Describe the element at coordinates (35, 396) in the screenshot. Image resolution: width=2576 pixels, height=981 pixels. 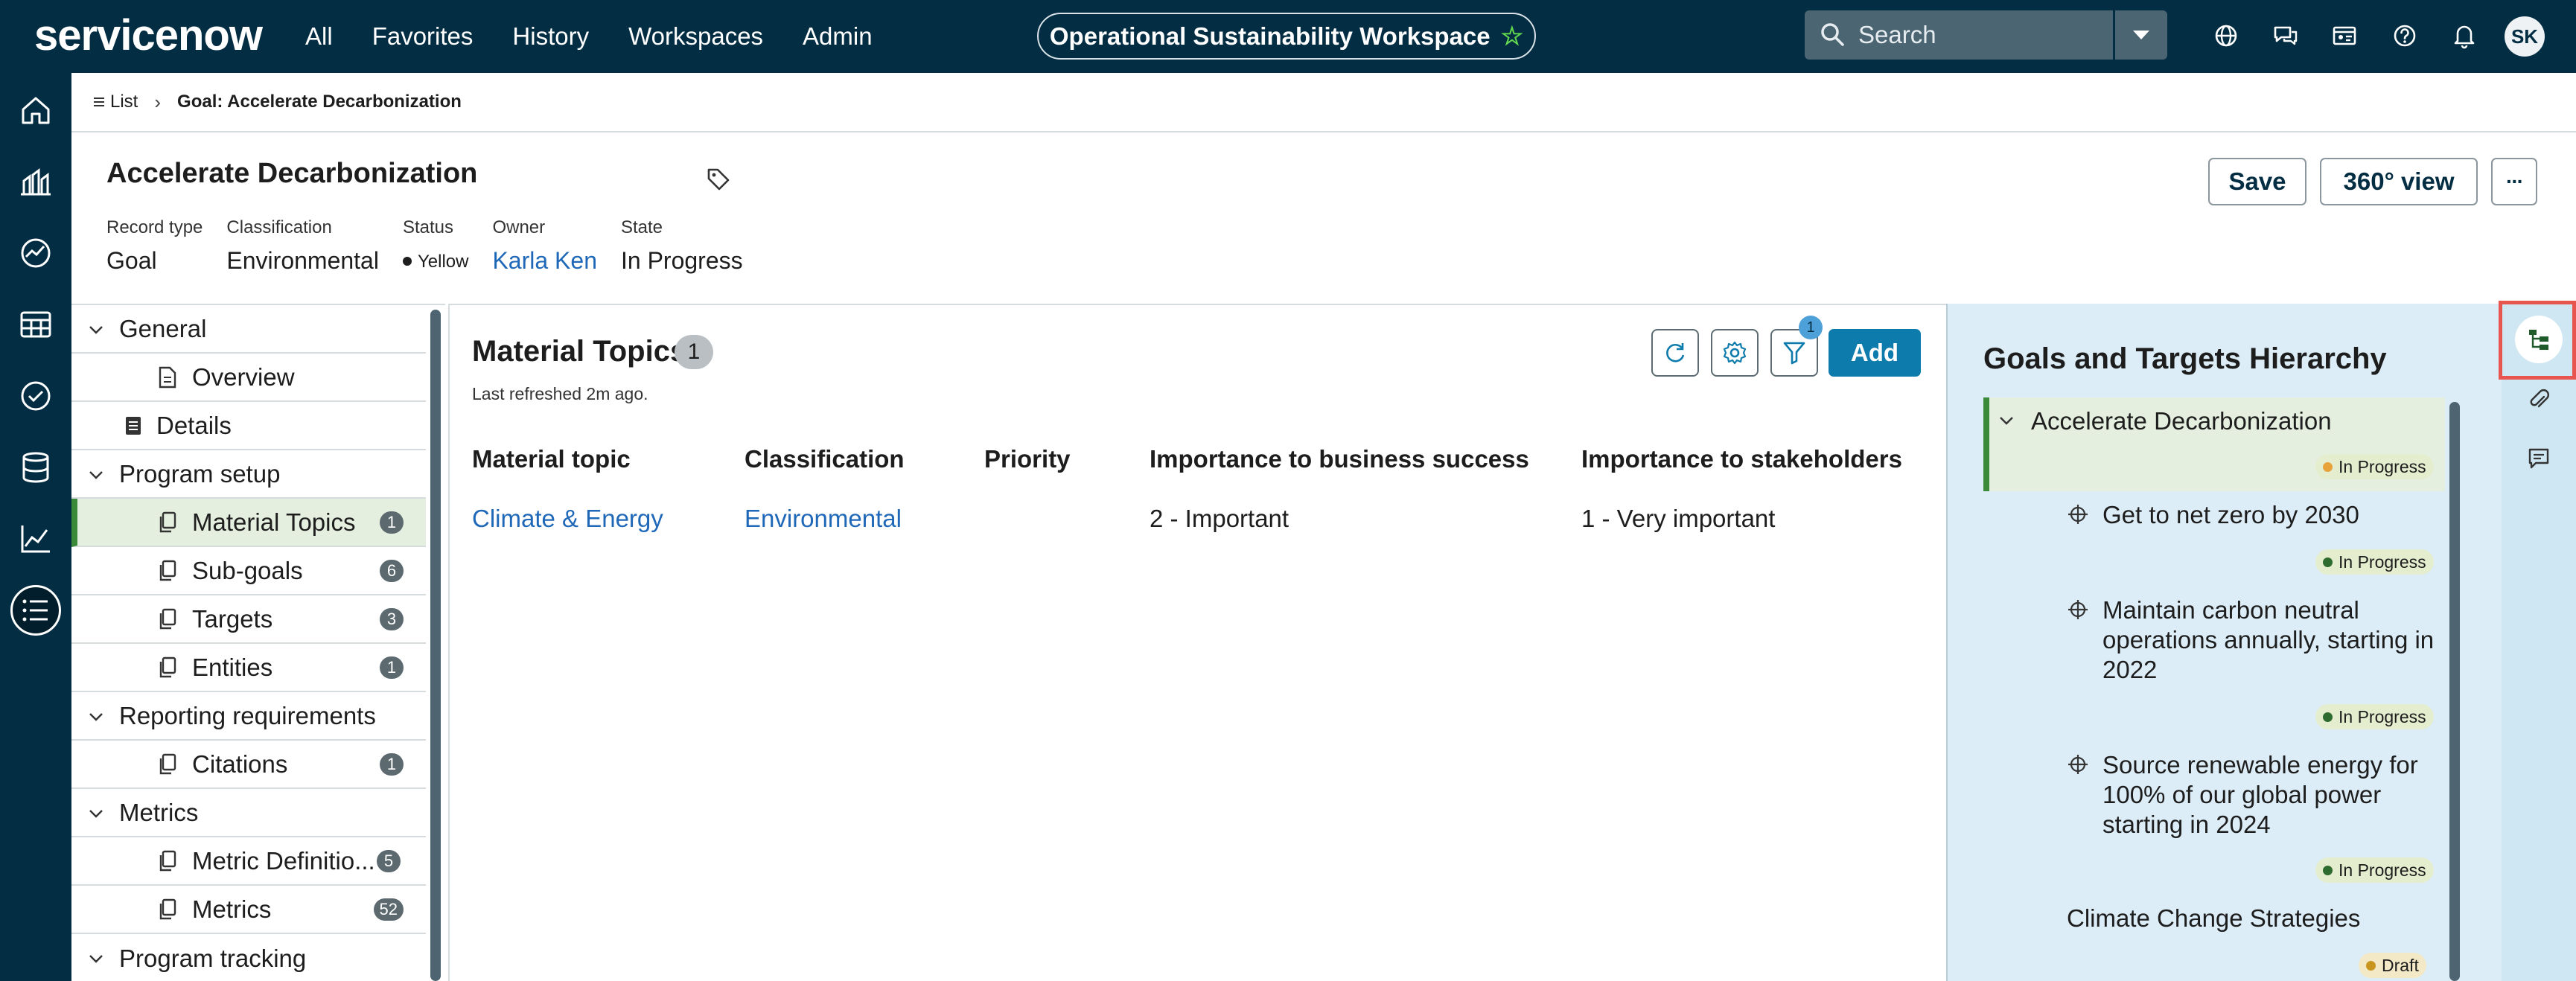
I see `check-circle-icon` at that location.